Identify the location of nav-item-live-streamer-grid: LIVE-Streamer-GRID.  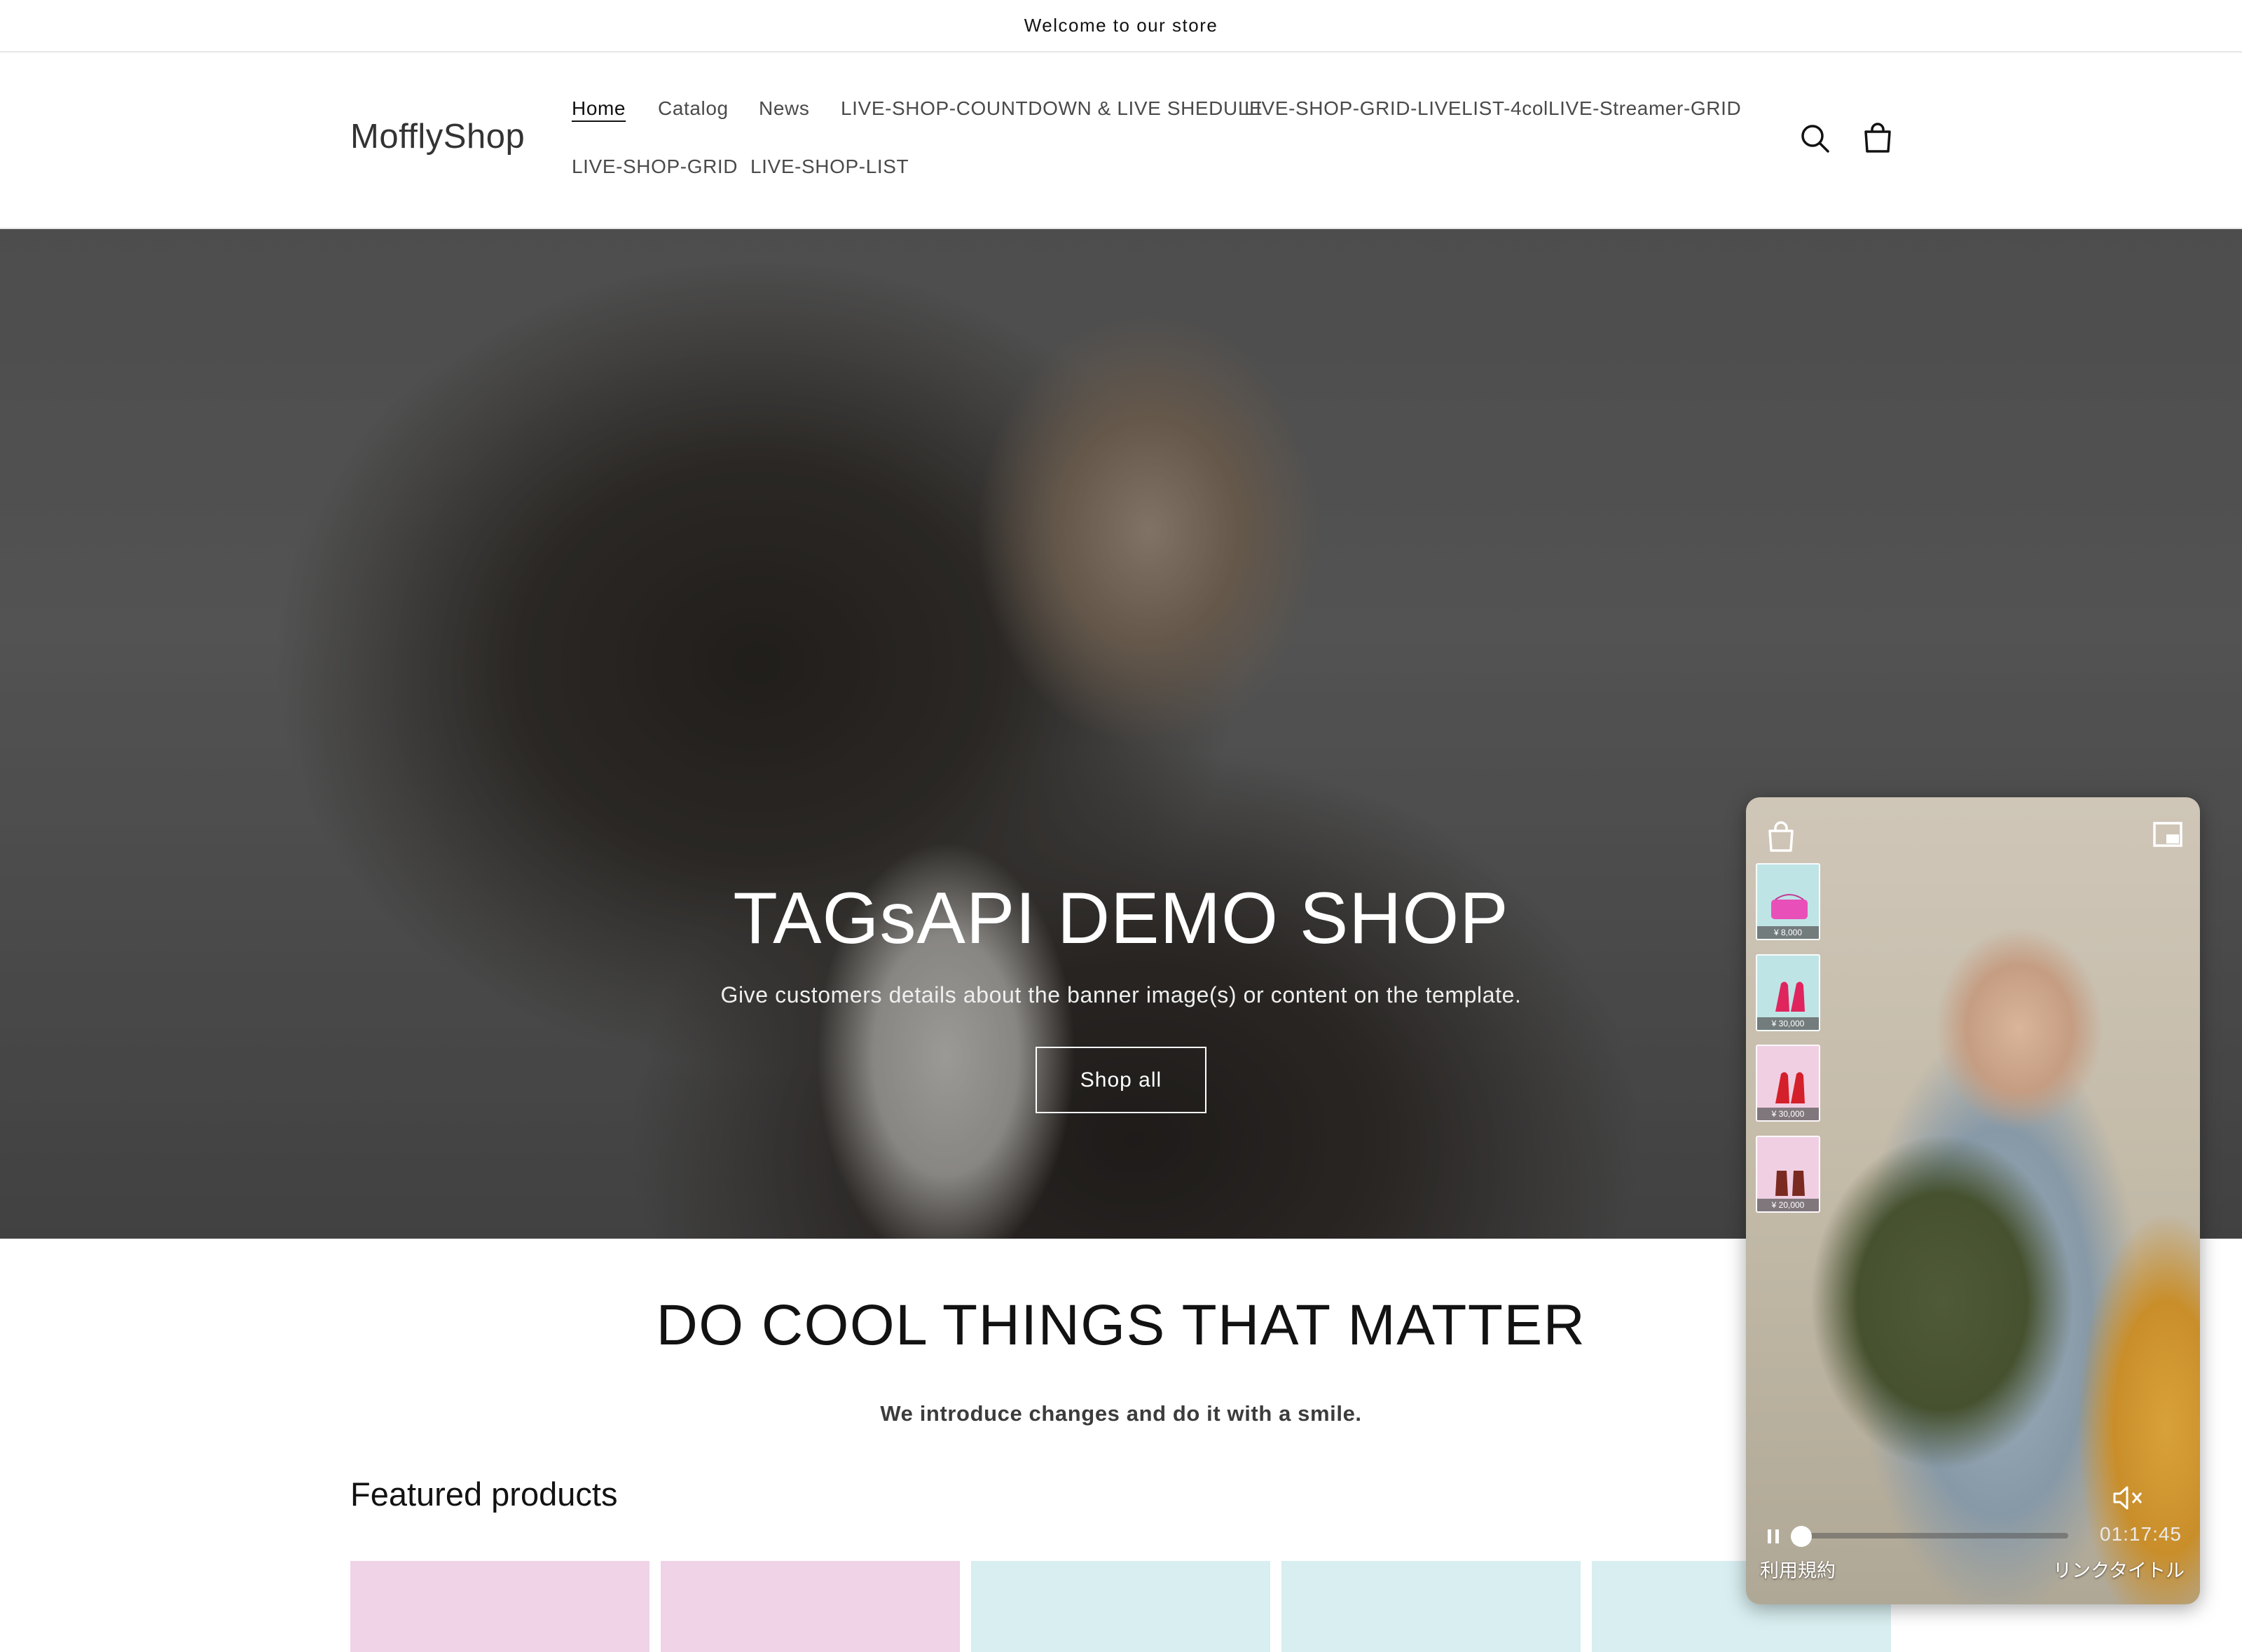
(1644, 108).